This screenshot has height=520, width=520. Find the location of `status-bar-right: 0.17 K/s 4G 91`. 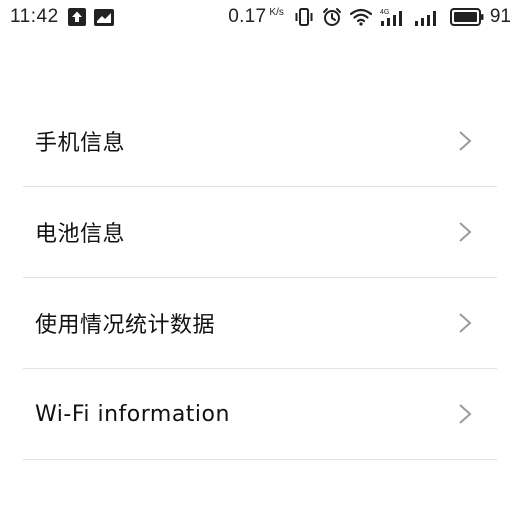

status-bar-right: 0.17 K/s 4G 91 is located at coordinates (369, 17).